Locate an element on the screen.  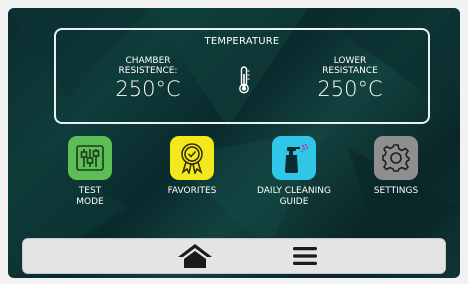
spray-bottle-icon is located at coordinates (296, 158).